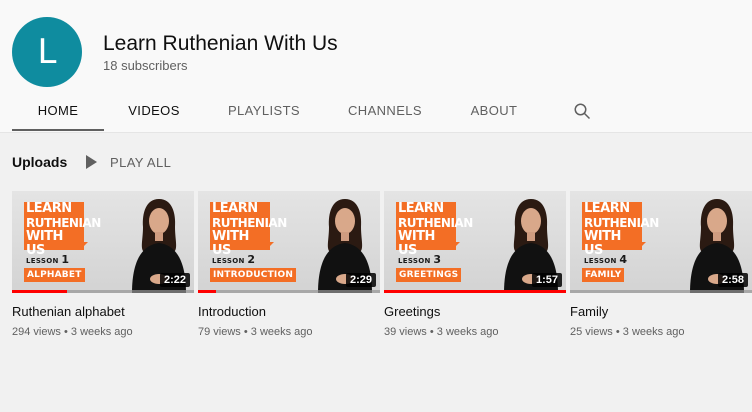  Describe the element at coordinates (360, 280) in the screenshot. I see `video-duration: 2:29` at that location.